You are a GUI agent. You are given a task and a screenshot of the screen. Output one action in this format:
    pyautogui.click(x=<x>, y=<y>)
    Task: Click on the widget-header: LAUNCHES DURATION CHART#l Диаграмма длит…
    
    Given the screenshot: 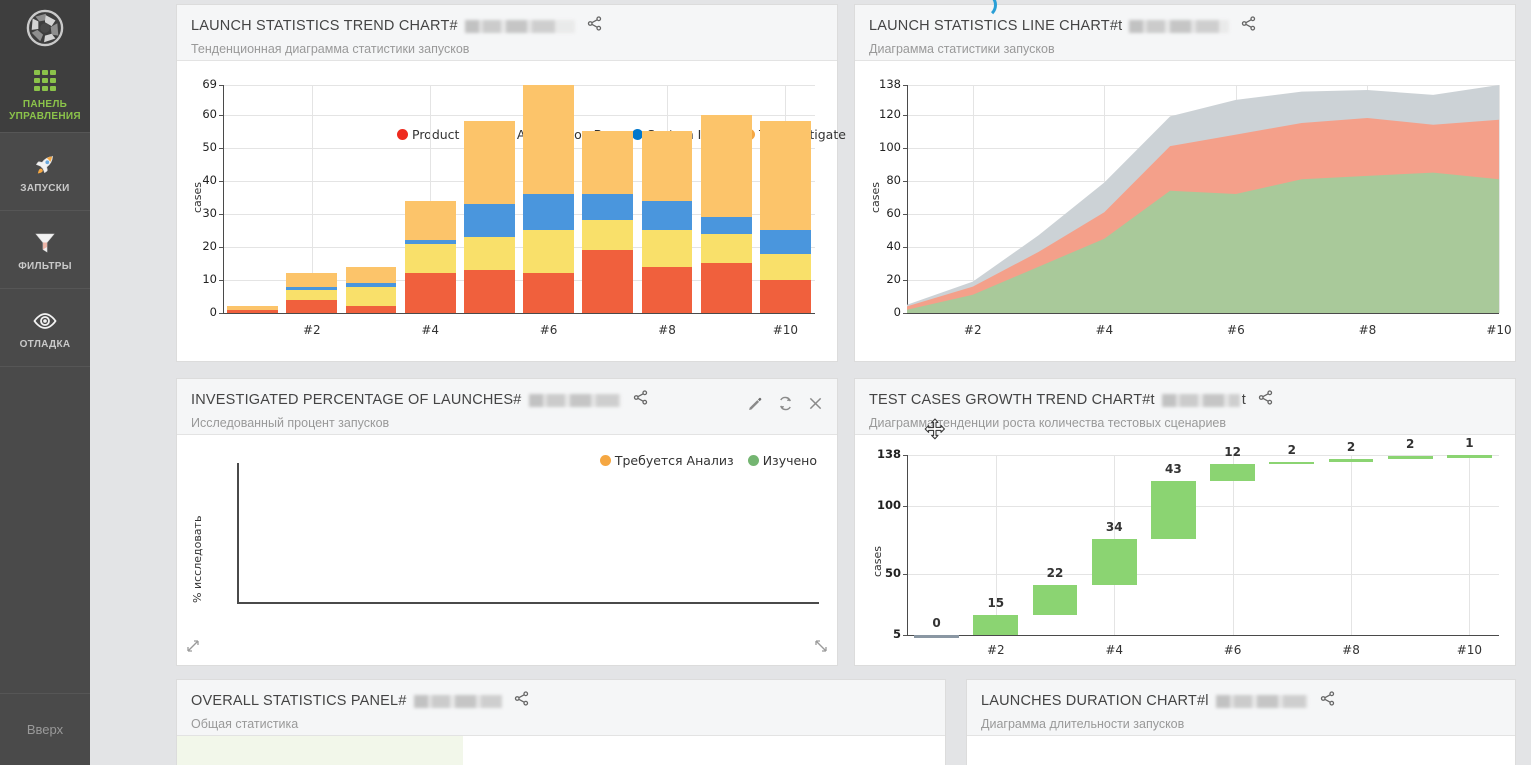 What is the action you would take?
    pyautogui.click(x=1241, y=708)
    